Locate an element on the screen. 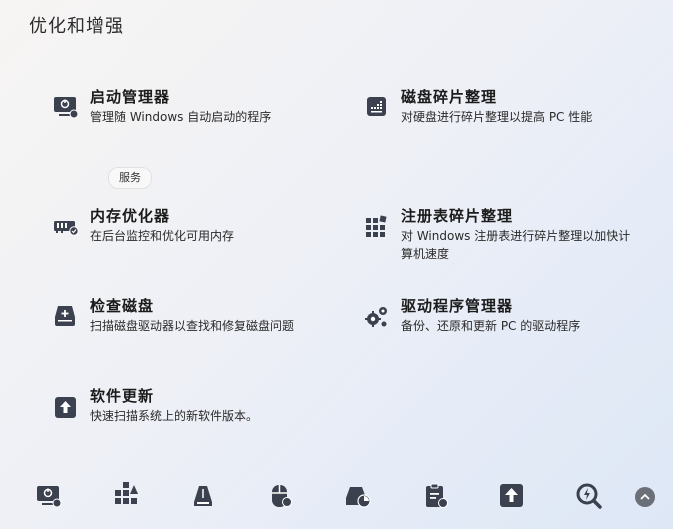  tool-check-disk: 检查磁盘 扫描磁盘驱动器以查找和修复磁盘问题 is located at coordinates (173, 315).